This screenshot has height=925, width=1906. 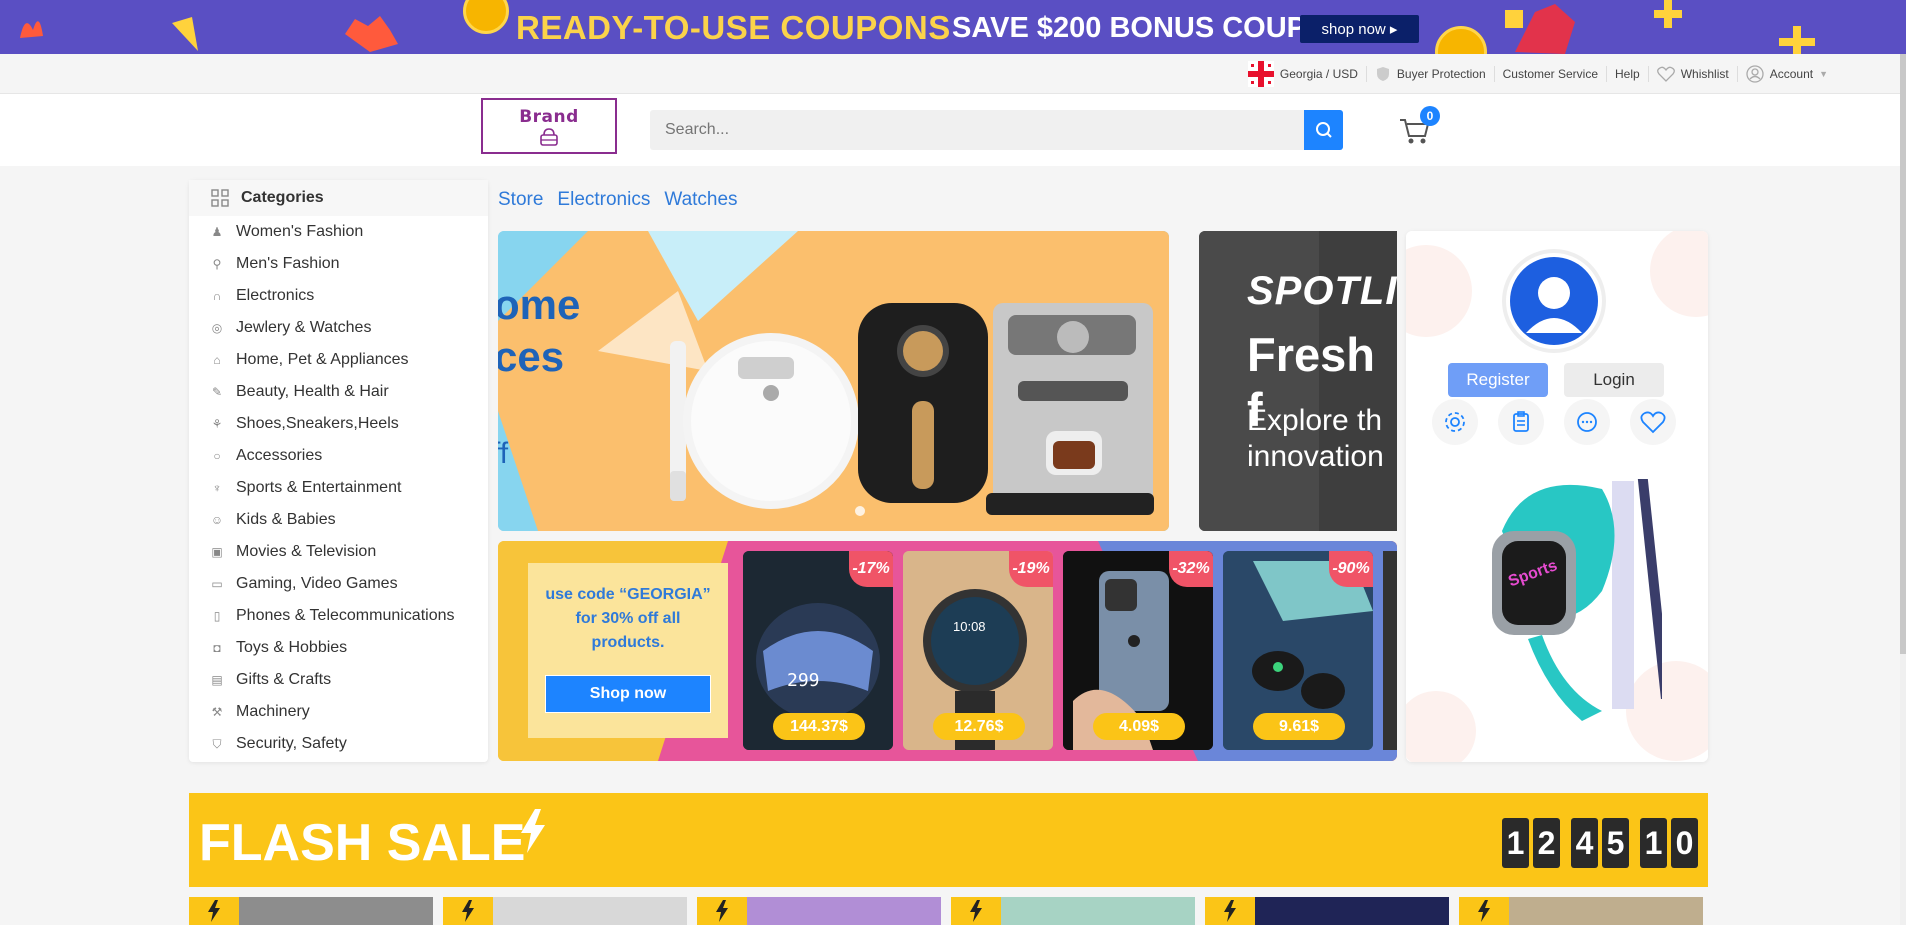 What do you see at coordinates (345, 615) in the screenshot?
I see `category-label: Phones & Telecommunications` at bounding box center [345, 615].